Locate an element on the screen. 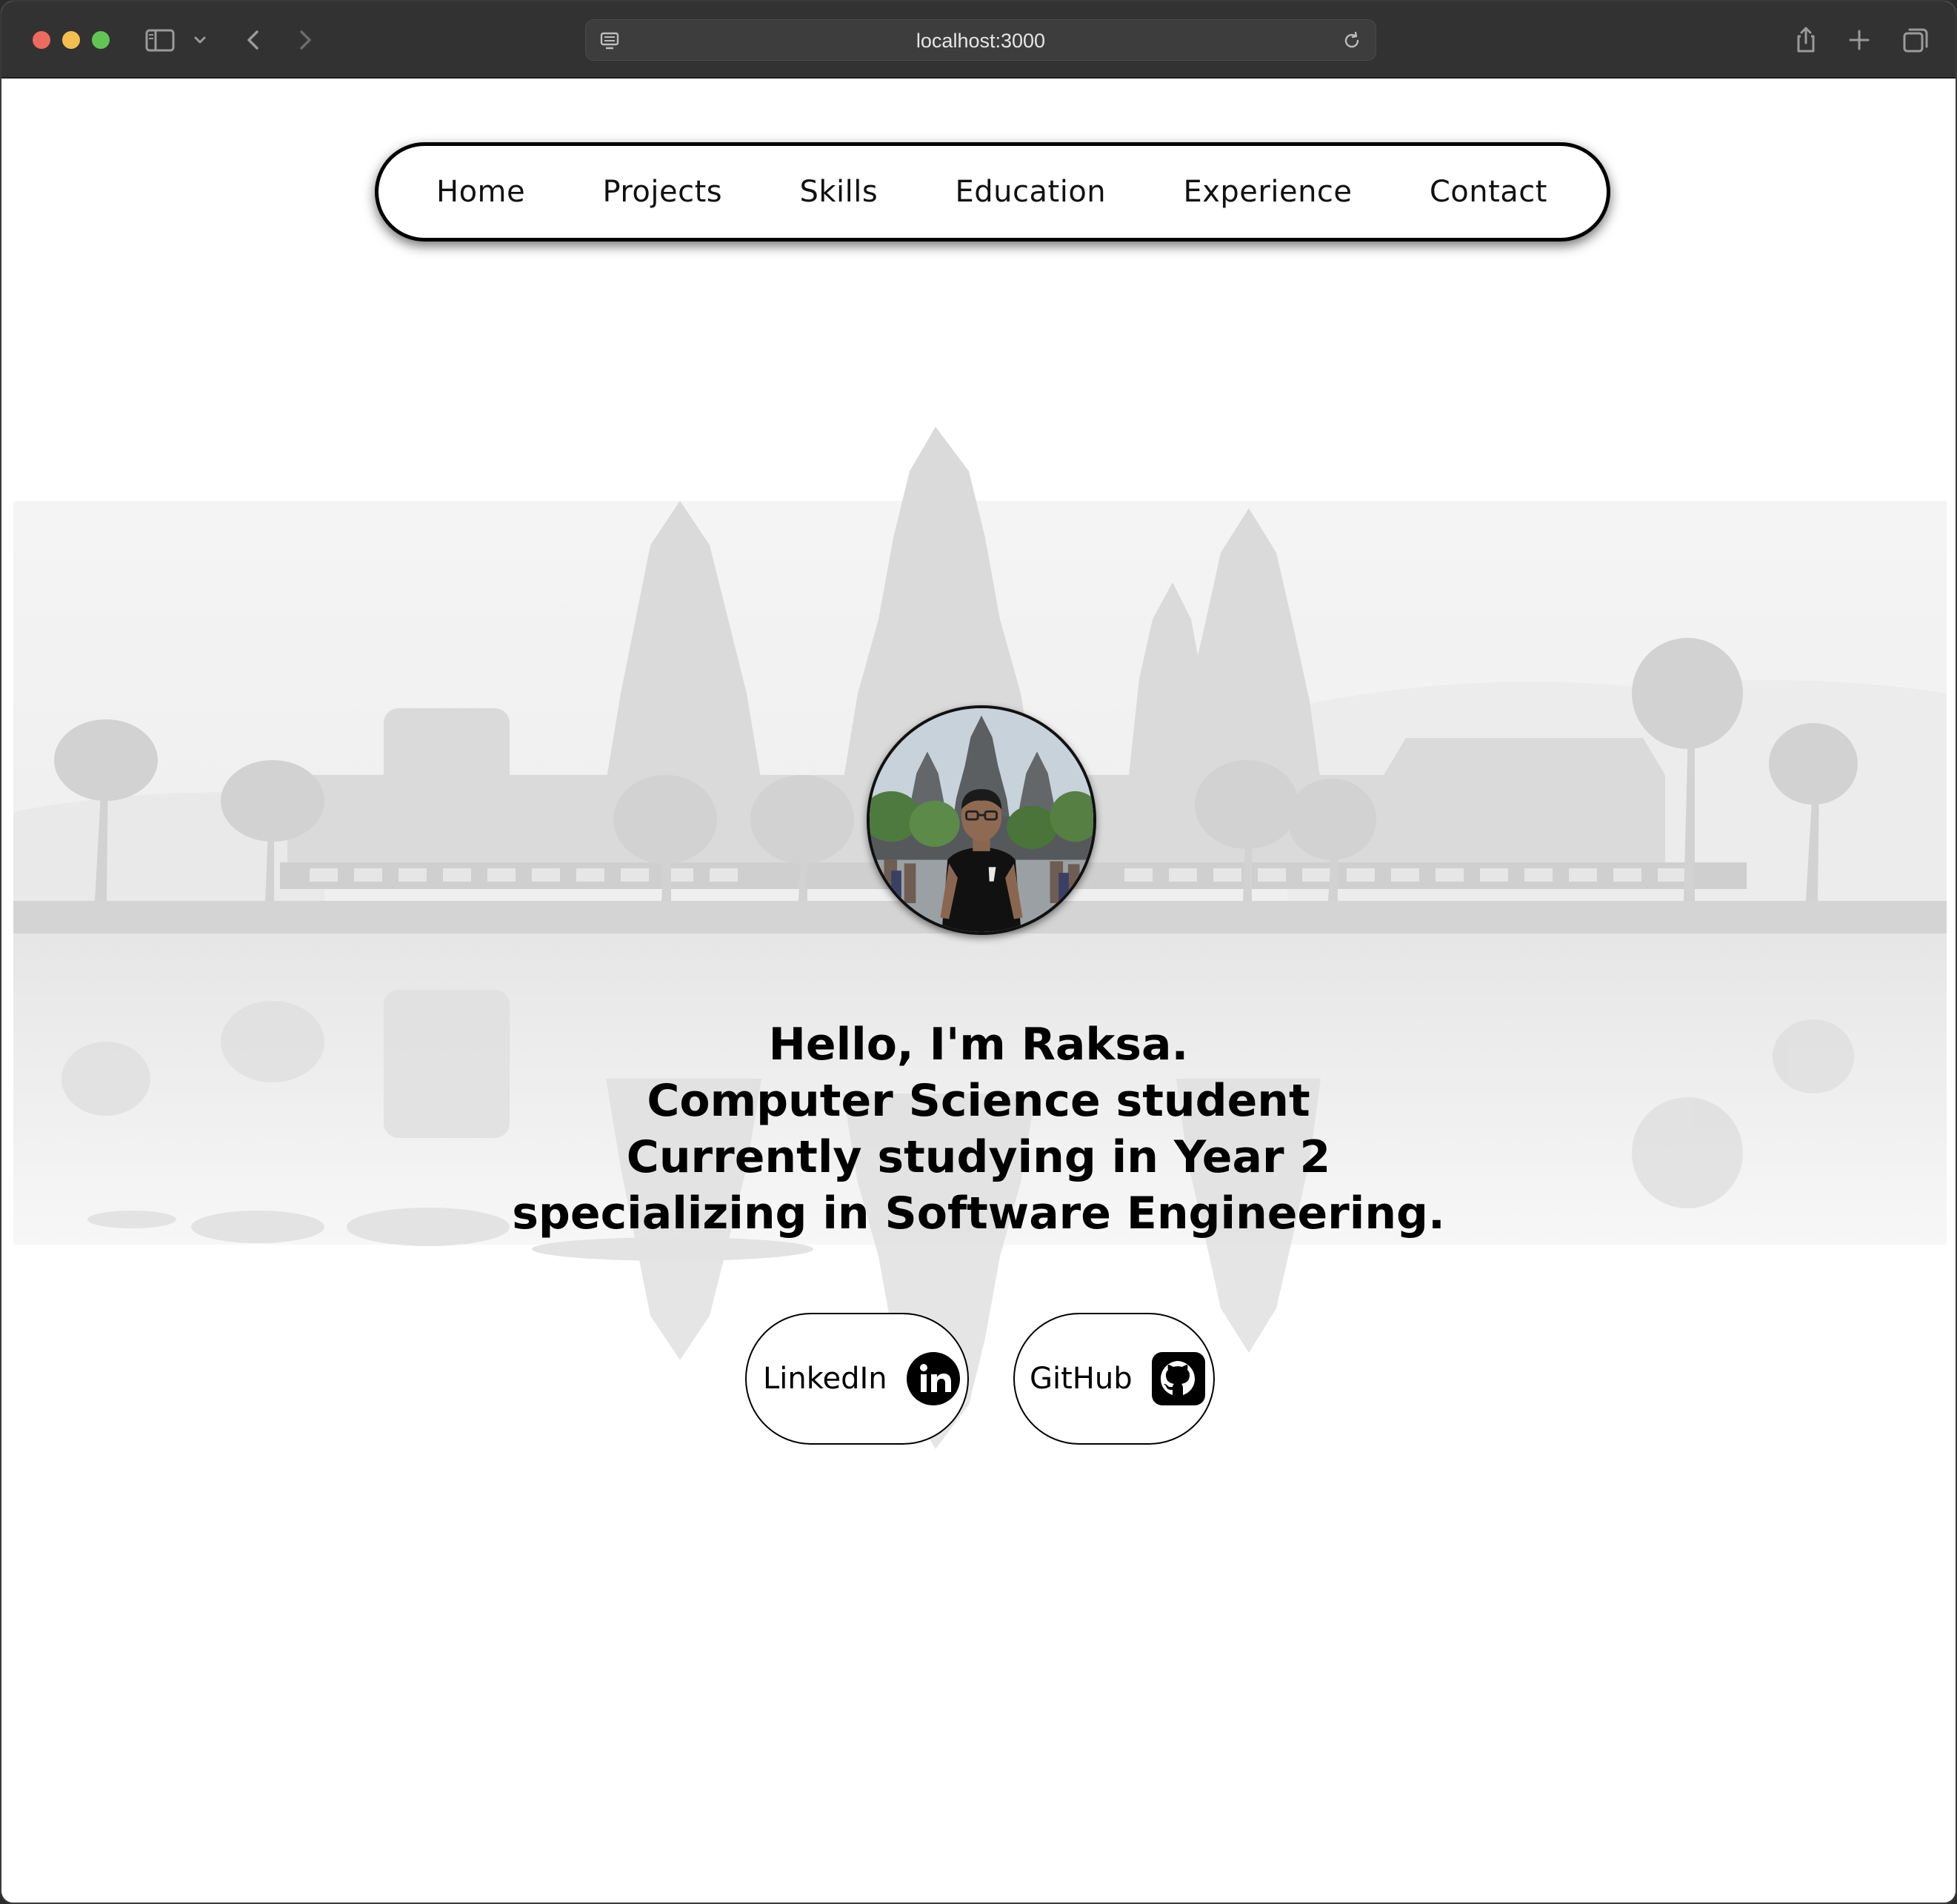  profile-photo is located at coordinates (982, 820).